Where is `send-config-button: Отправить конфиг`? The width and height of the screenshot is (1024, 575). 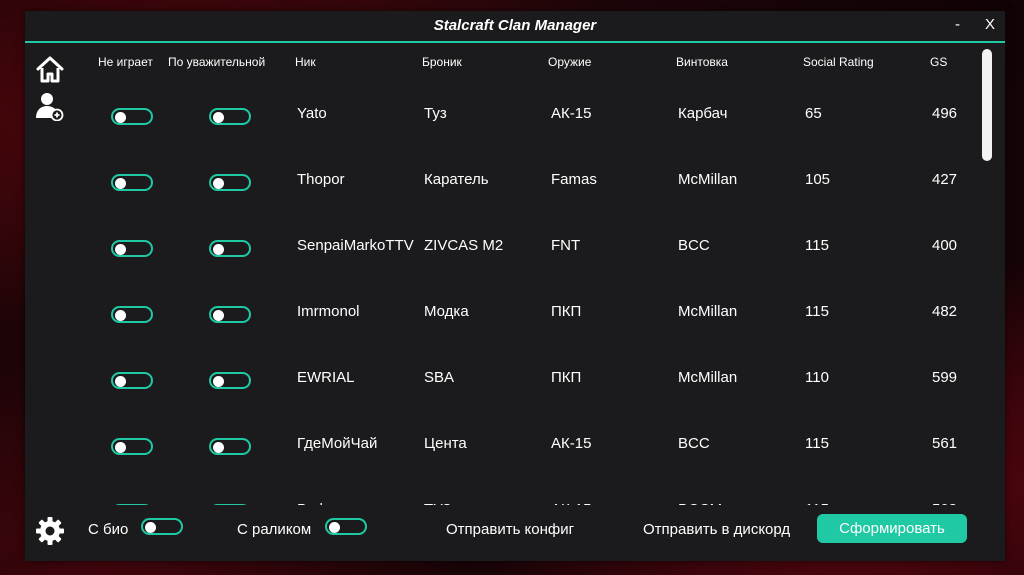
send-config-button: Отправить конфиг is located at coordinates (510, 529).